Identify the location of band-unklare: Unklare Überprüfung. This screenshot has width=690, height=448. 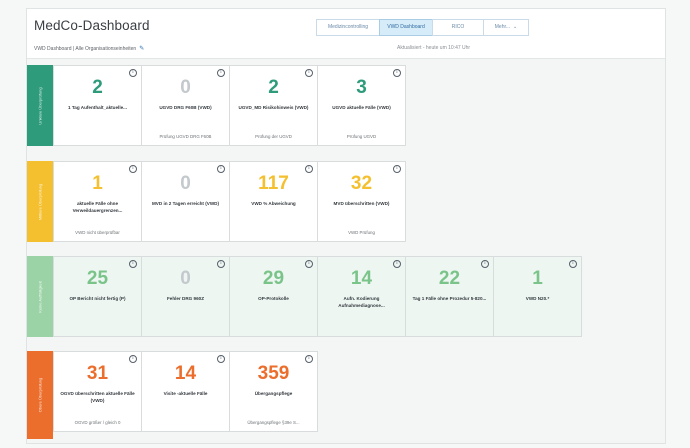
(40, 105).